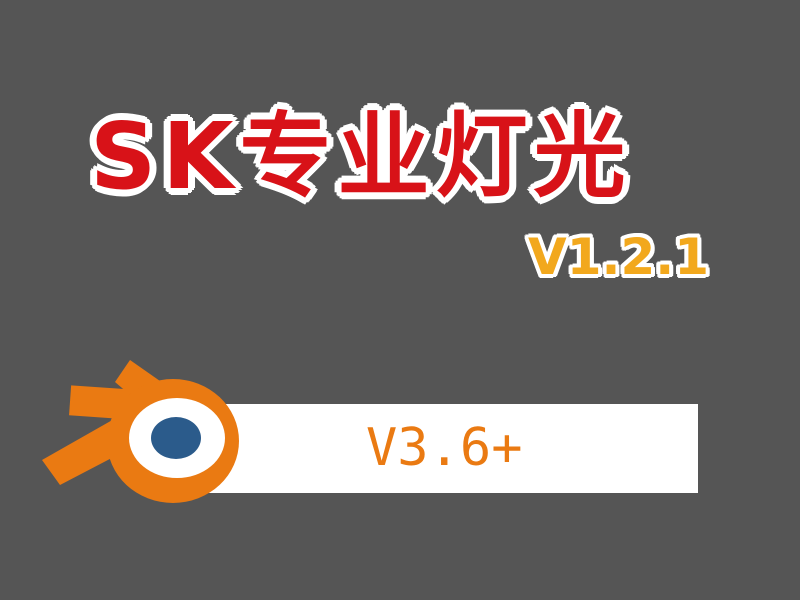 The height and width of the screenshot is (600, 800). What do you see at coordinates (361, 156) in the screenshot?
I see `product-title: SK专业灯光` at bounding box center [361, 156].